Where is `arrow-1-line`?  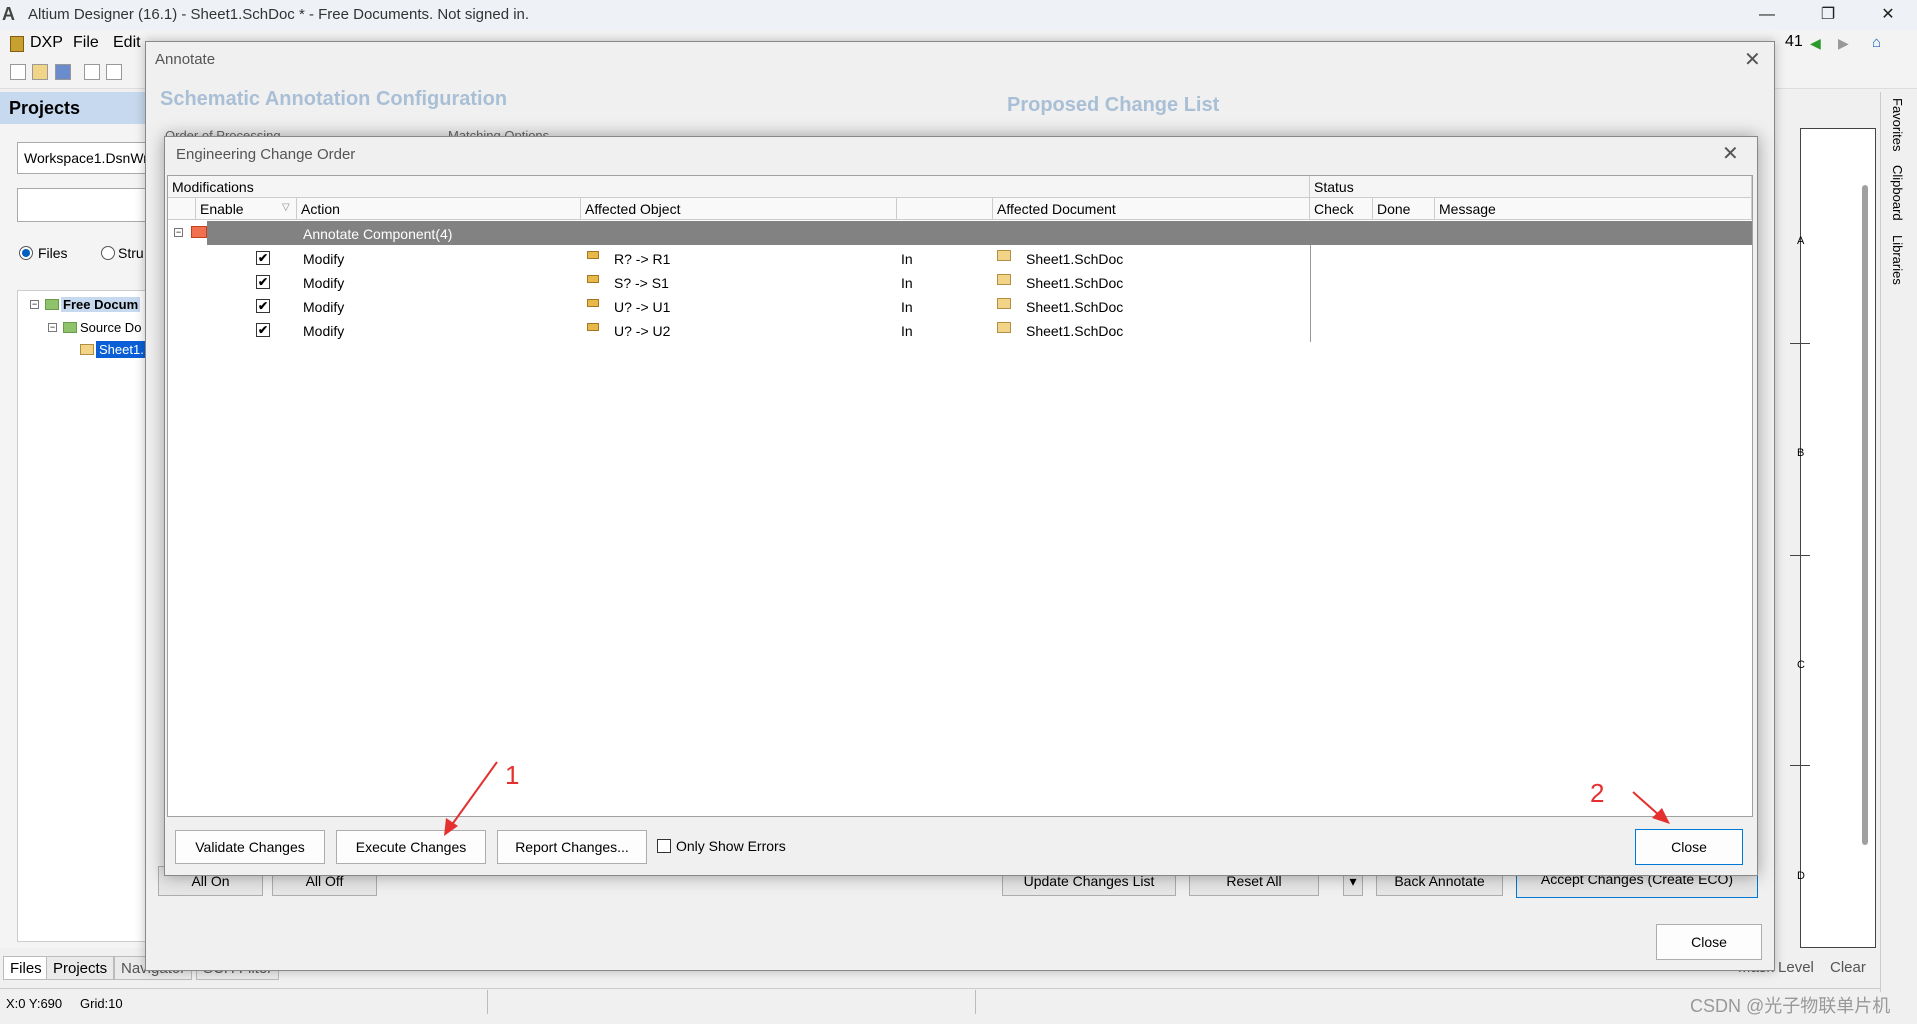 arrow-1-line is located at coordinates (474, 794).